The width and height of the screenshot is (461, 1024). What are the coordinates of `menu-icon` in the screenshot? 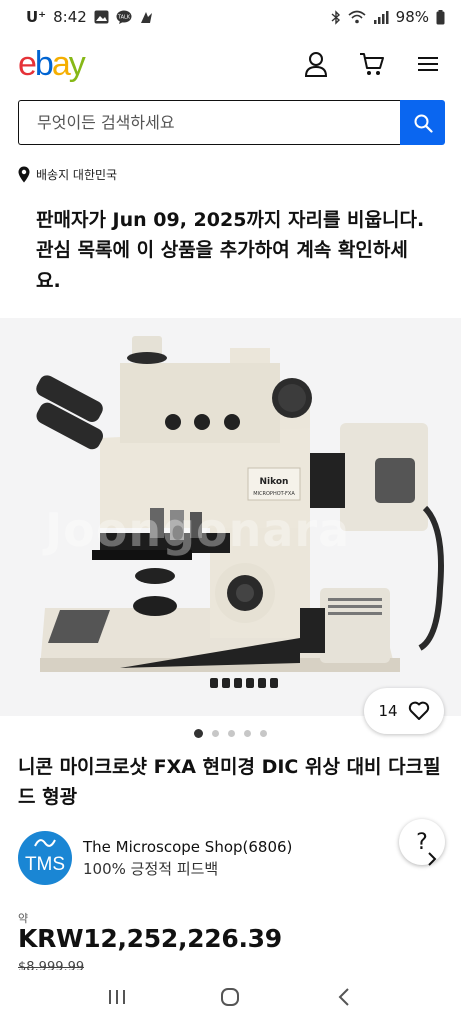 It's located at (428, 64).